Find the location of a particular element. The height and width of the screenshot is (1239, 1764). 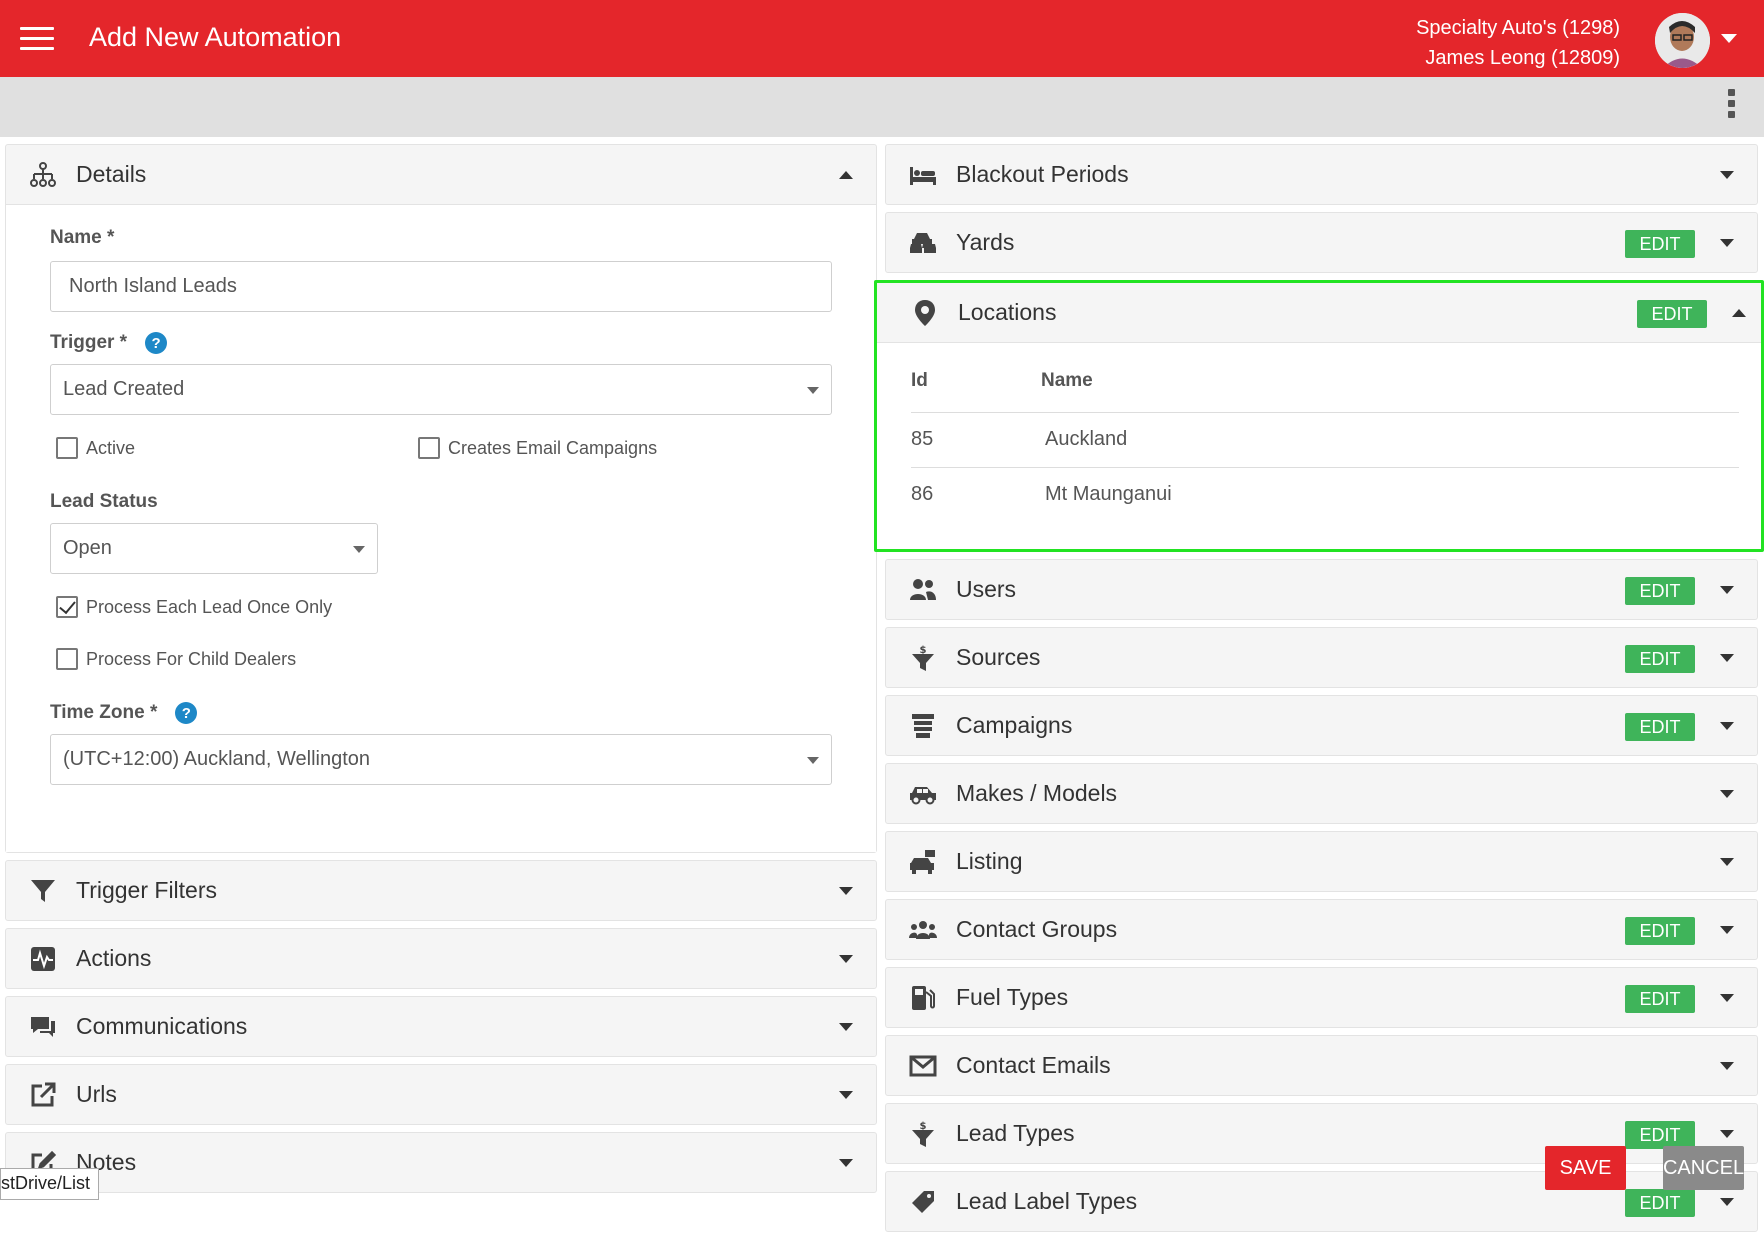

campaigns-panel: Campaigns EDIT is located at coordinates (1321, 725).